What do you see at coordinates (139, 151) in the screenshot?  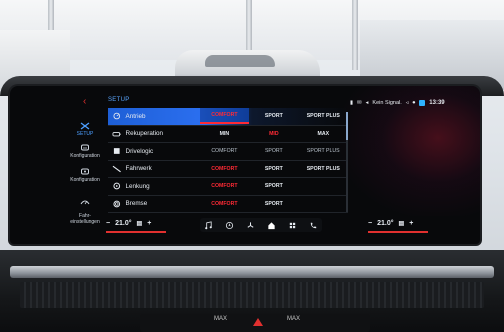 I see `setting-label: Drivelogic` at bounding box center [139, 151].